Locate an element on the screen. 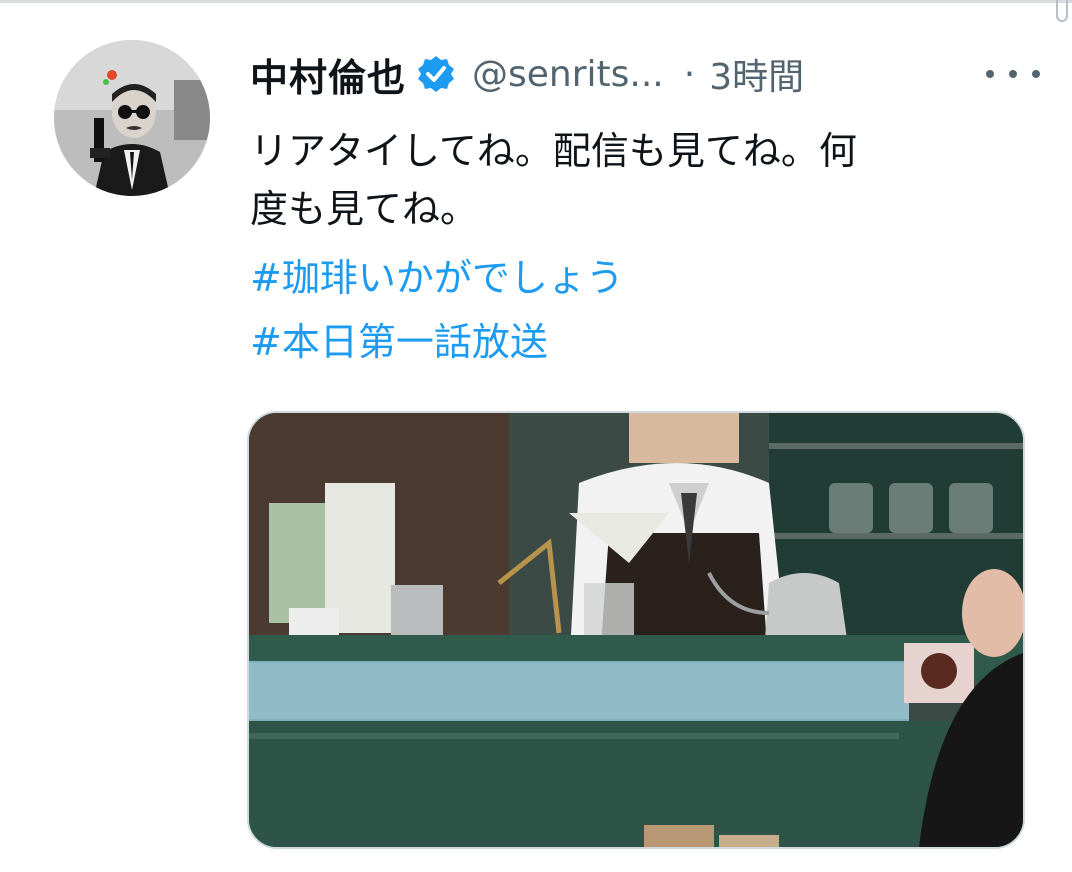  tweet-header: 中村倫也 @senrits... · 3時間 is located at coordinates (645, 74).